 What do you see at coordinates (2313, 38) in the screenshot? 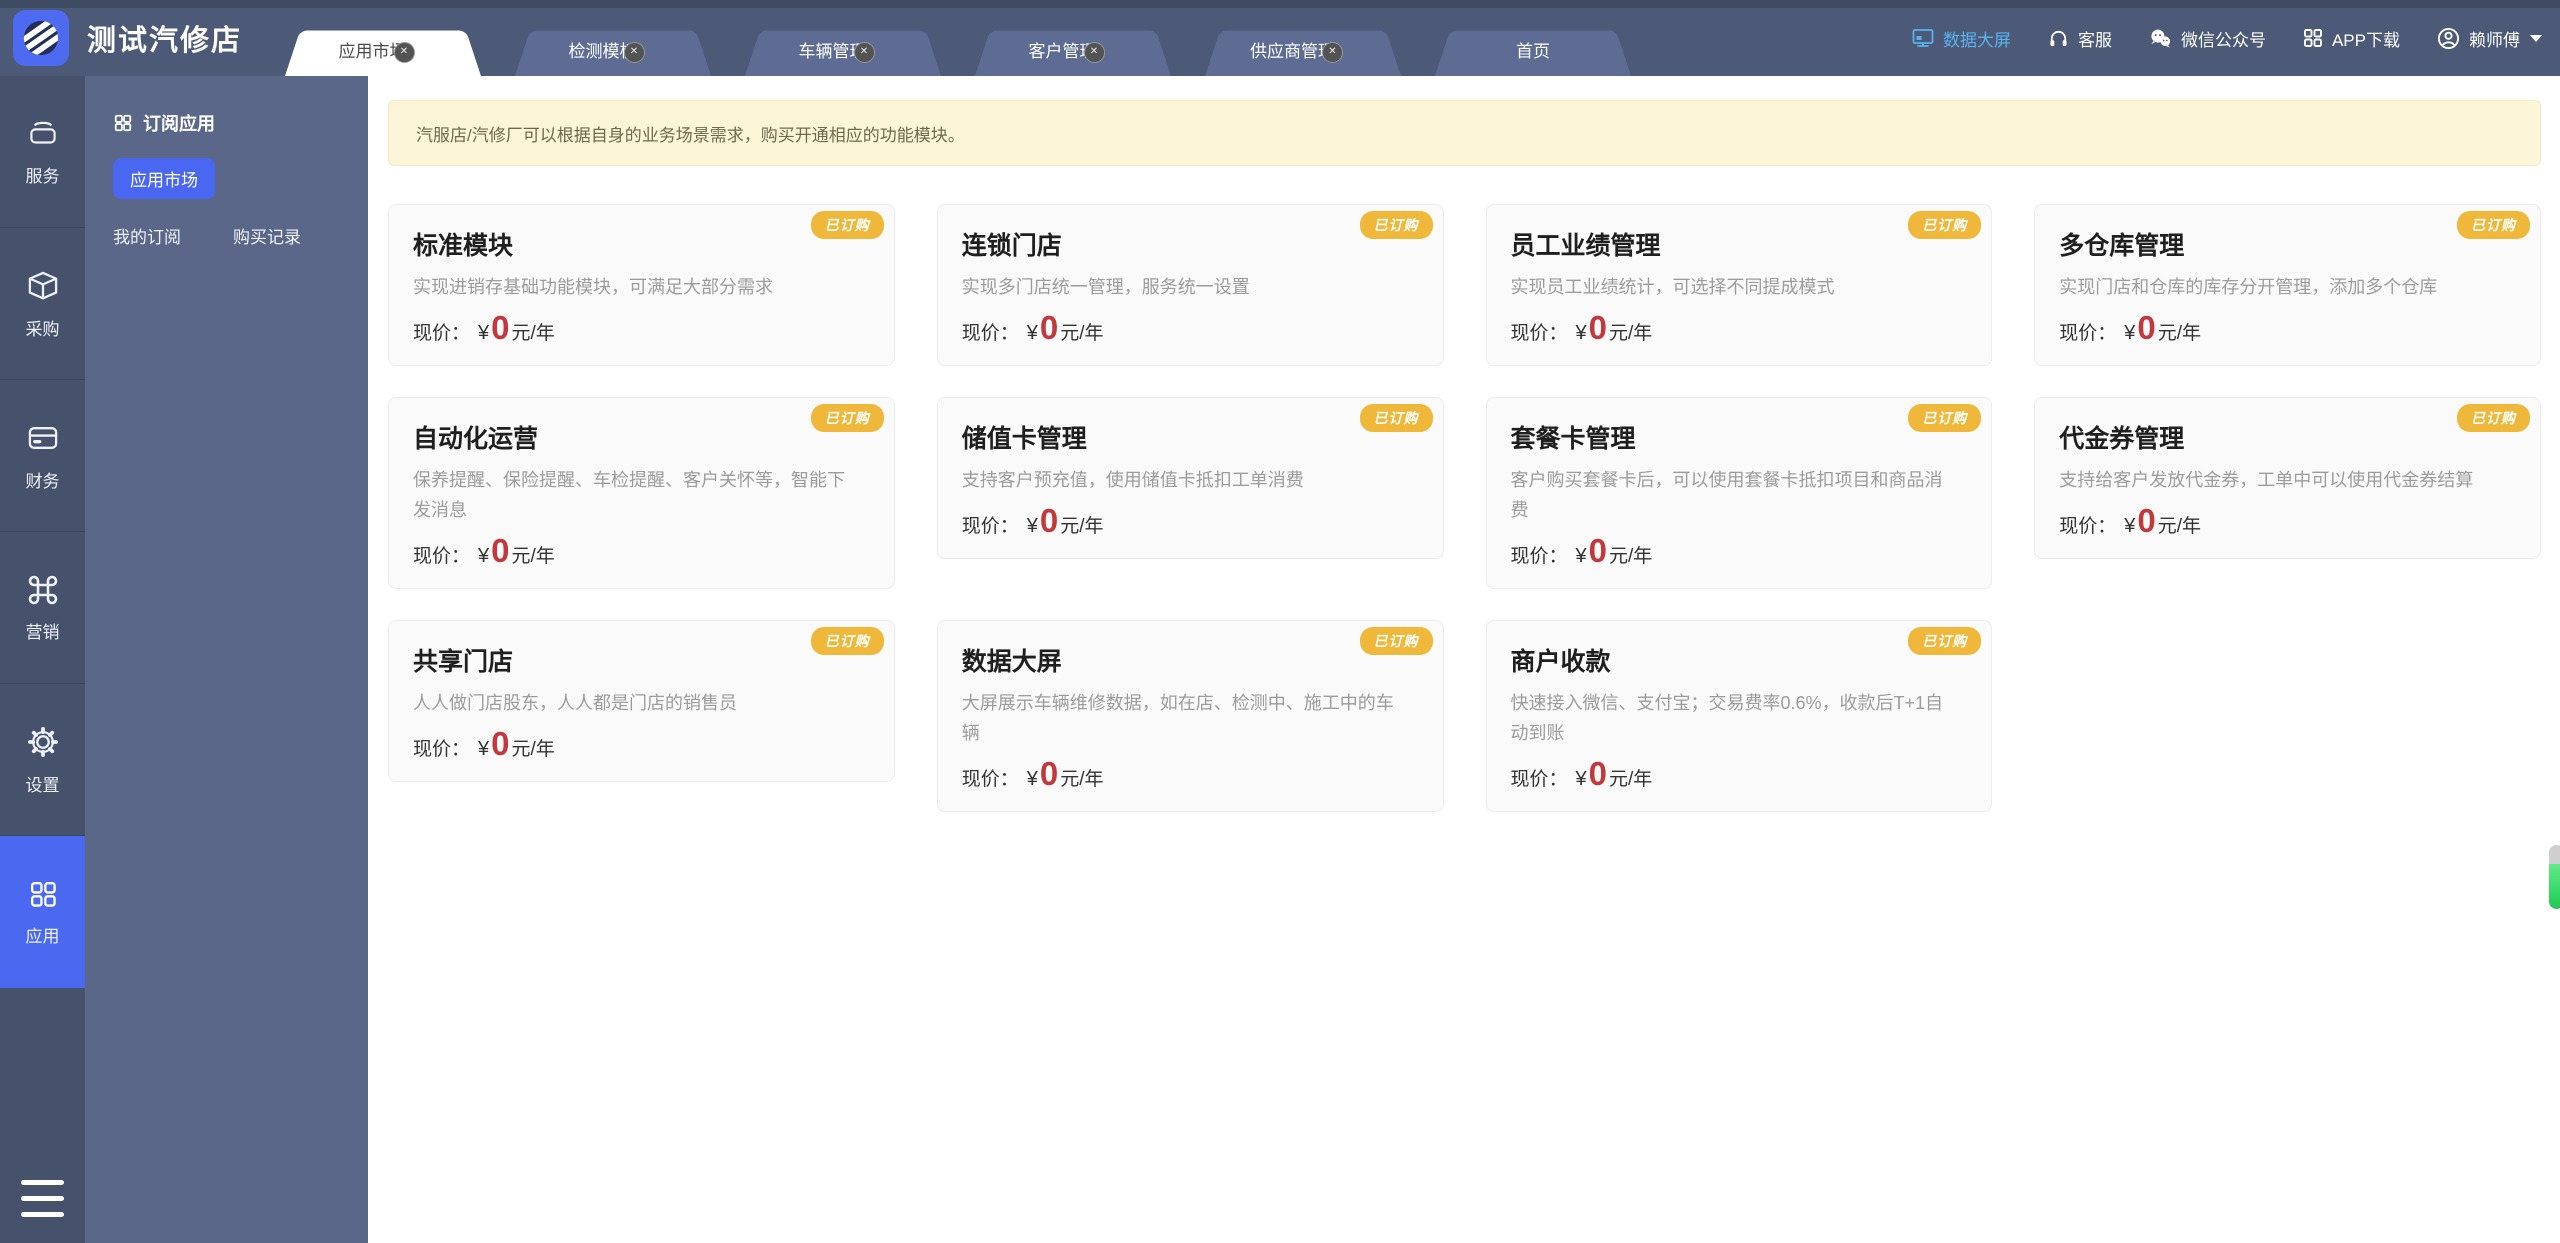
I see `grid-icon` at bounding box center [2313, 38].